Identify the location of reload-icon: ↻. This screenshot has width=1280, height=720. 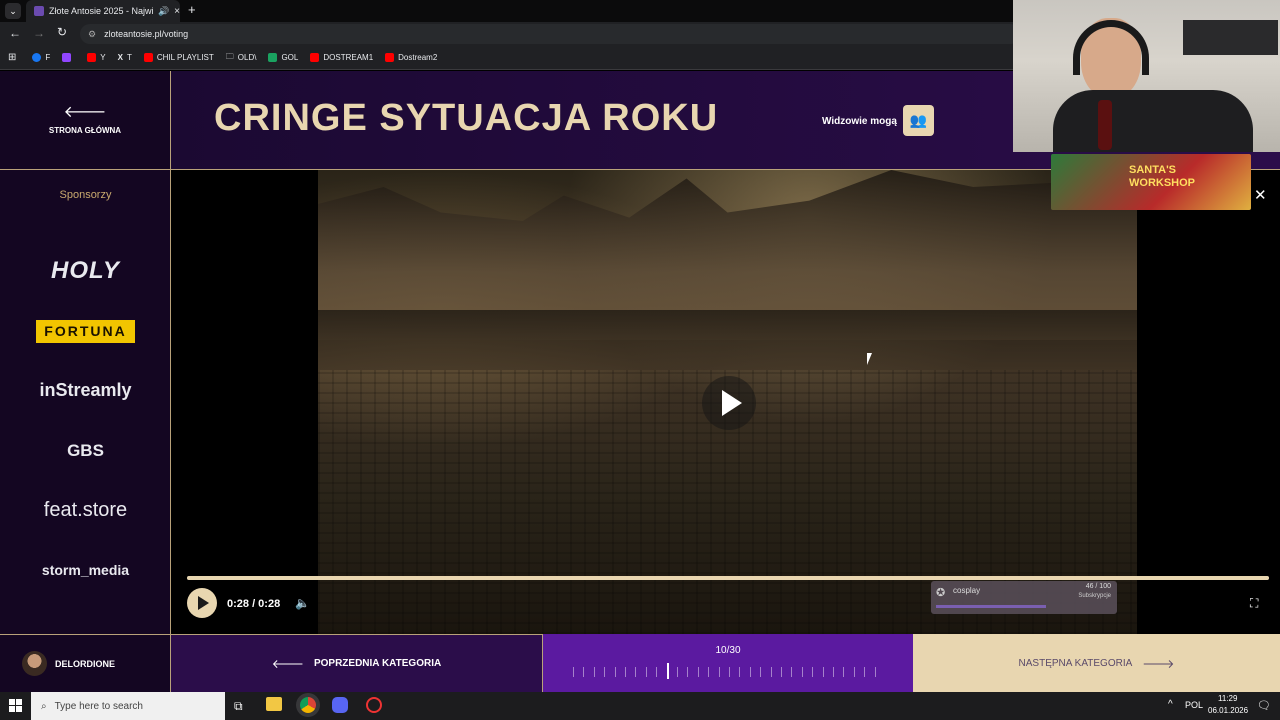
(62, 32).